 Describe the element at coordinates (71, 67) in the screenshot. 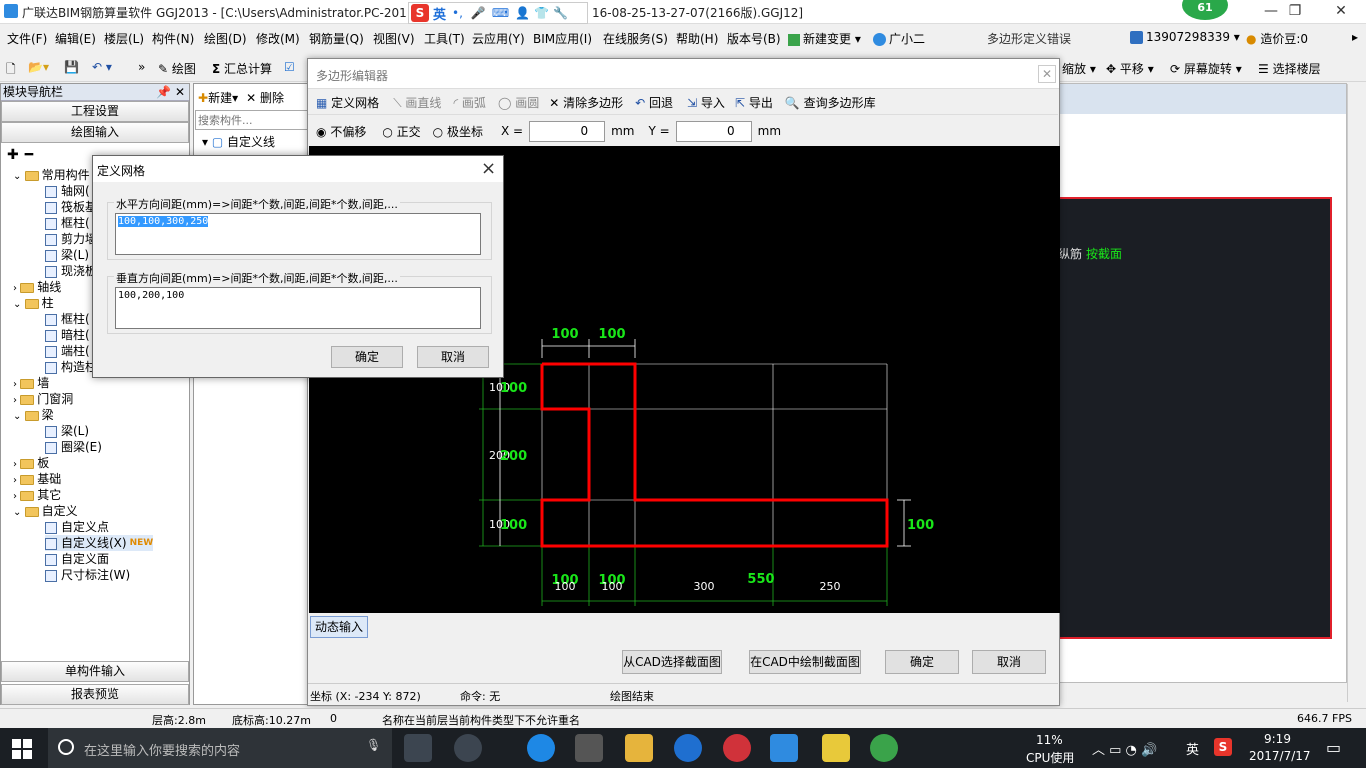

I see `save-icon: 💾` at that location.